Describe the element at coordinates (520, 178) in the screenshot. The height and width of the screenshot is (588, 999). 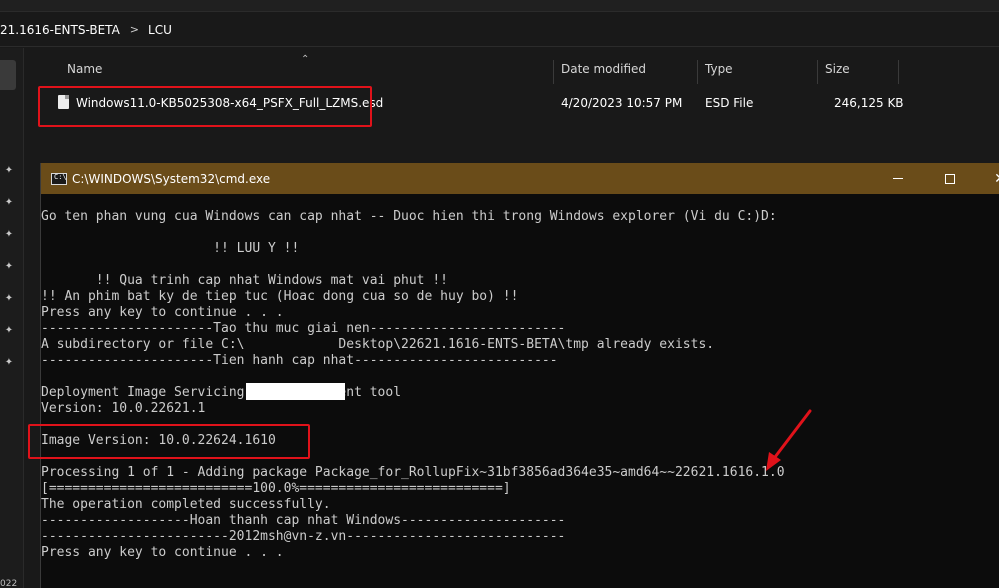
I see `cmd-titlebar: C:\ C:\WINDOWS\System32\cmd.exe ✕` at that location.